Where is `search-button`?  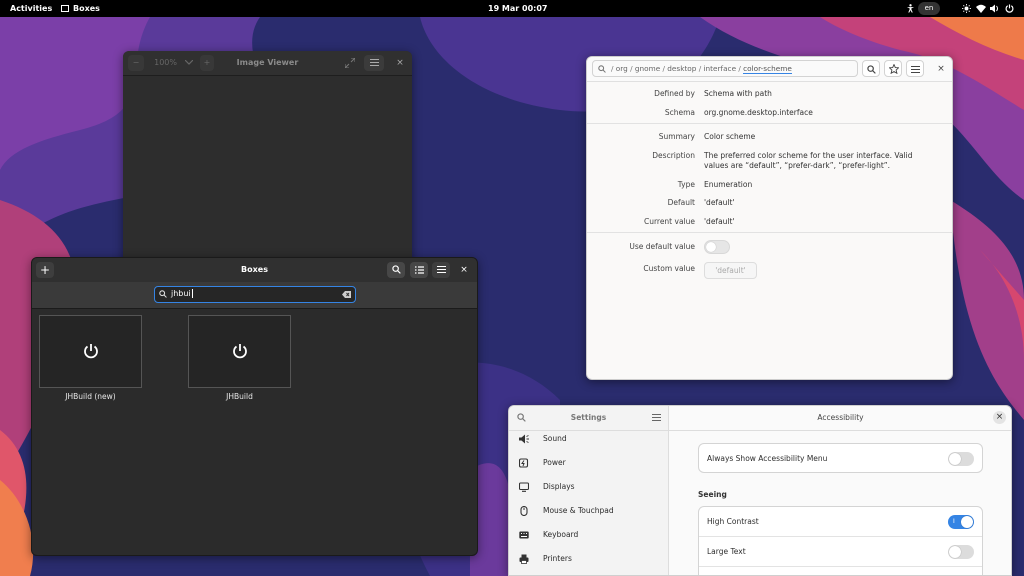
search-button is located at coordinates (871, 68).